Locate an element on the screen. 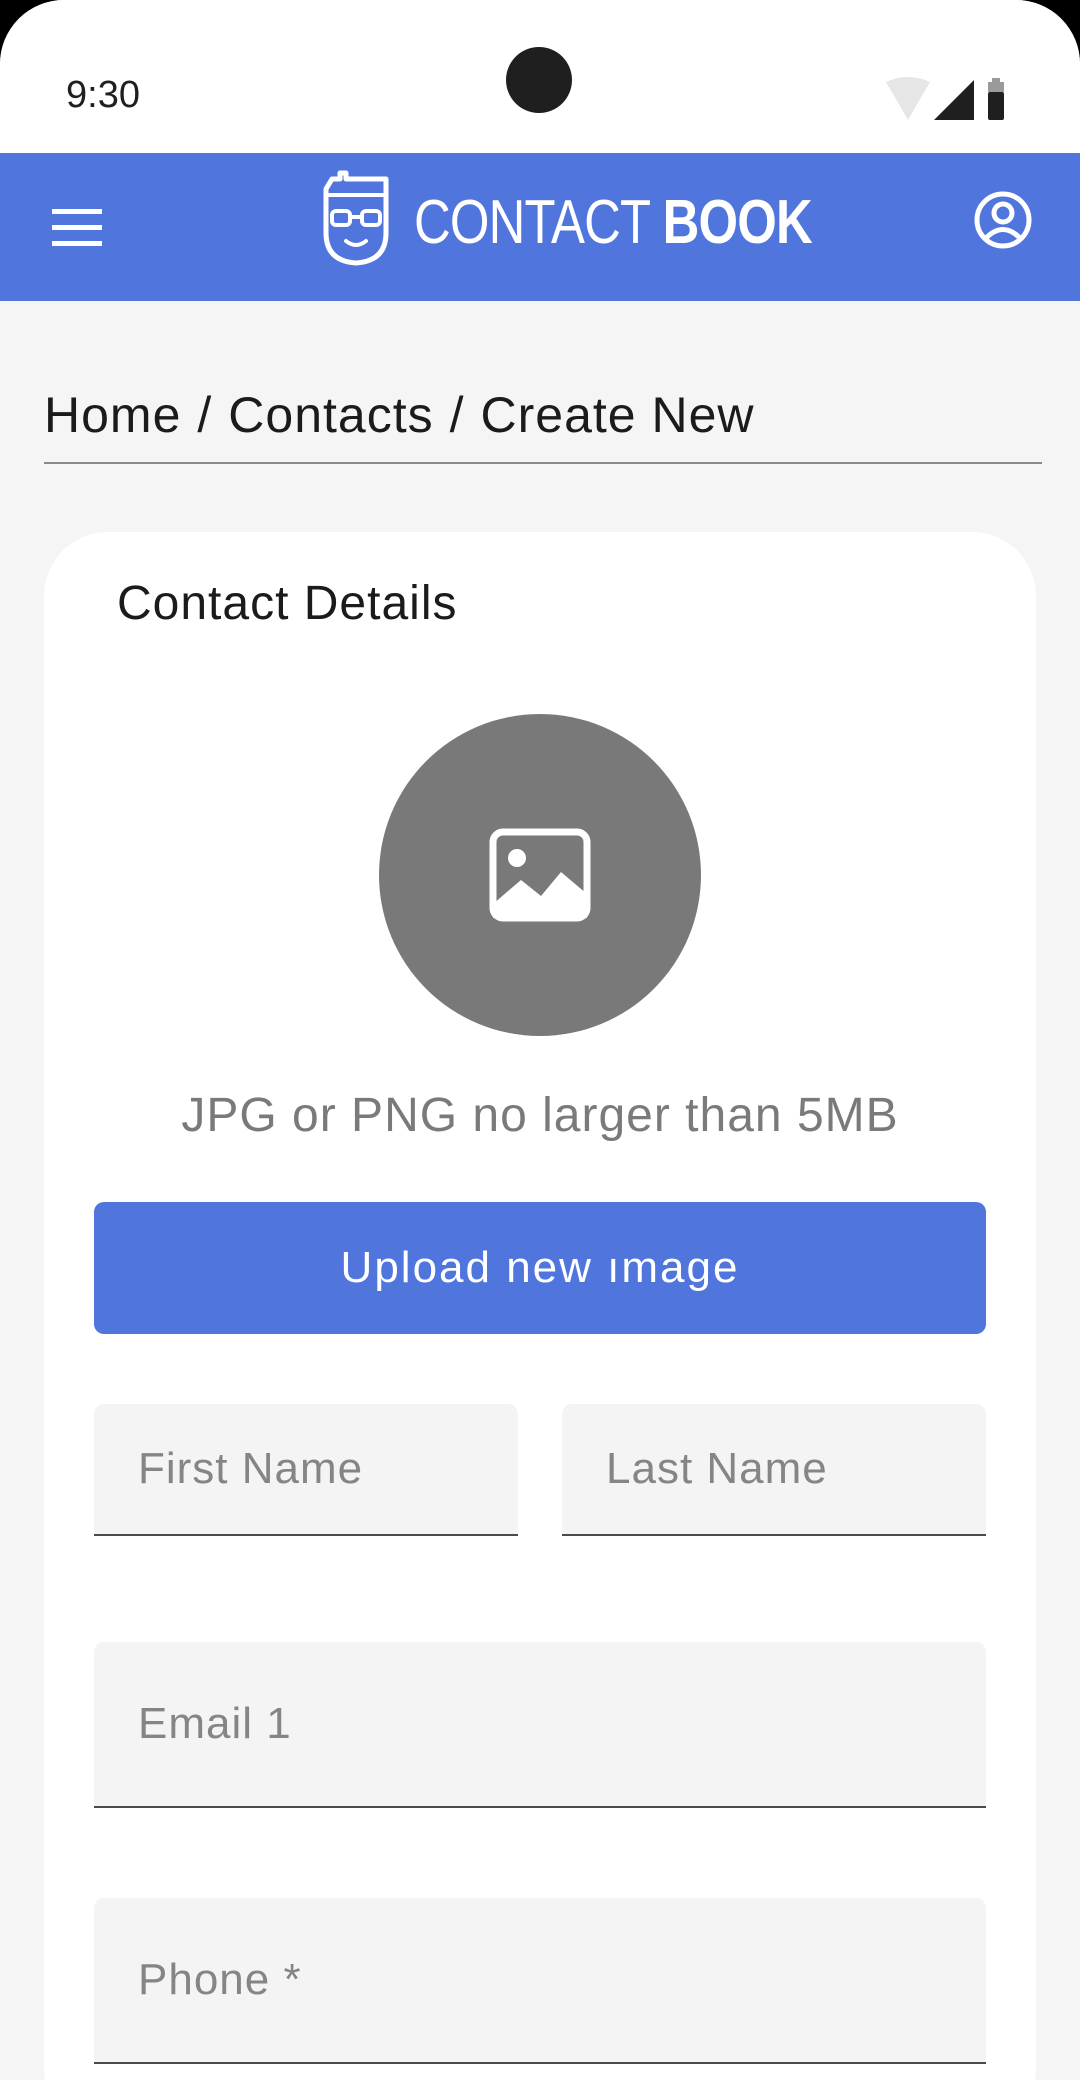  first-name-input is located at coordinates (306, 1469).